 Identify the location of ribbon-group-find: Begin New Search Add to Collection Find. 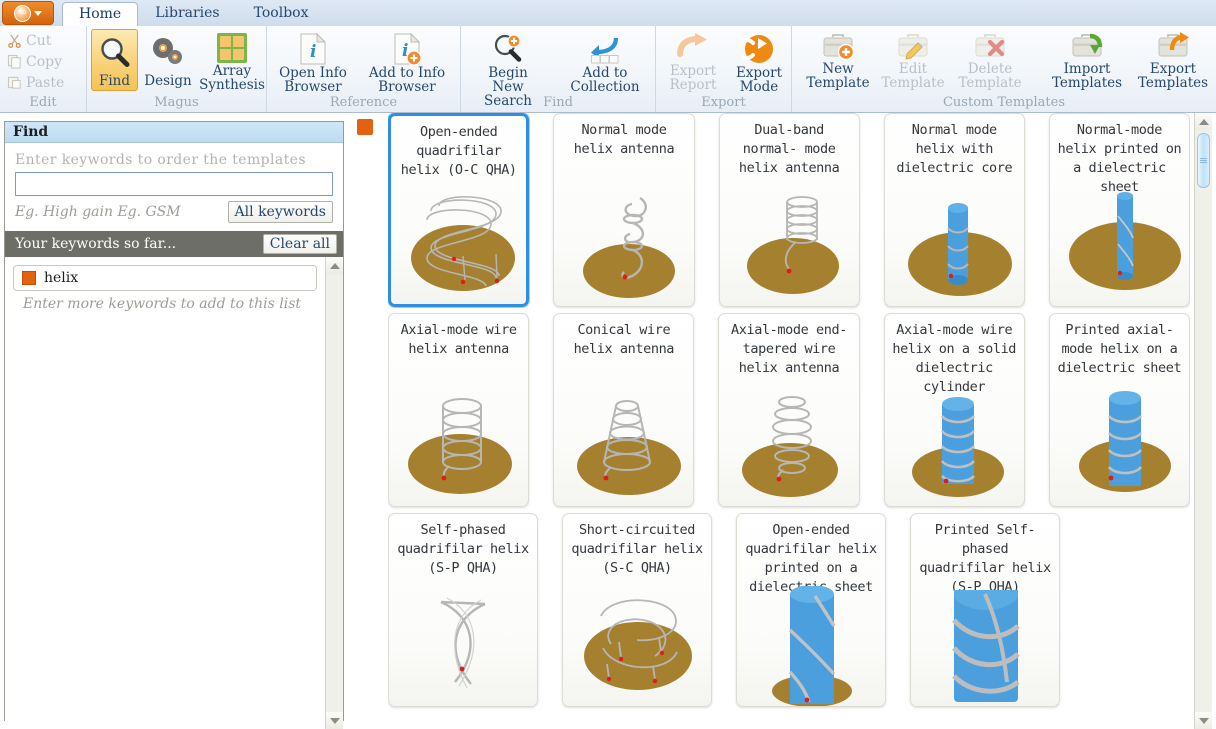
(557, 69).